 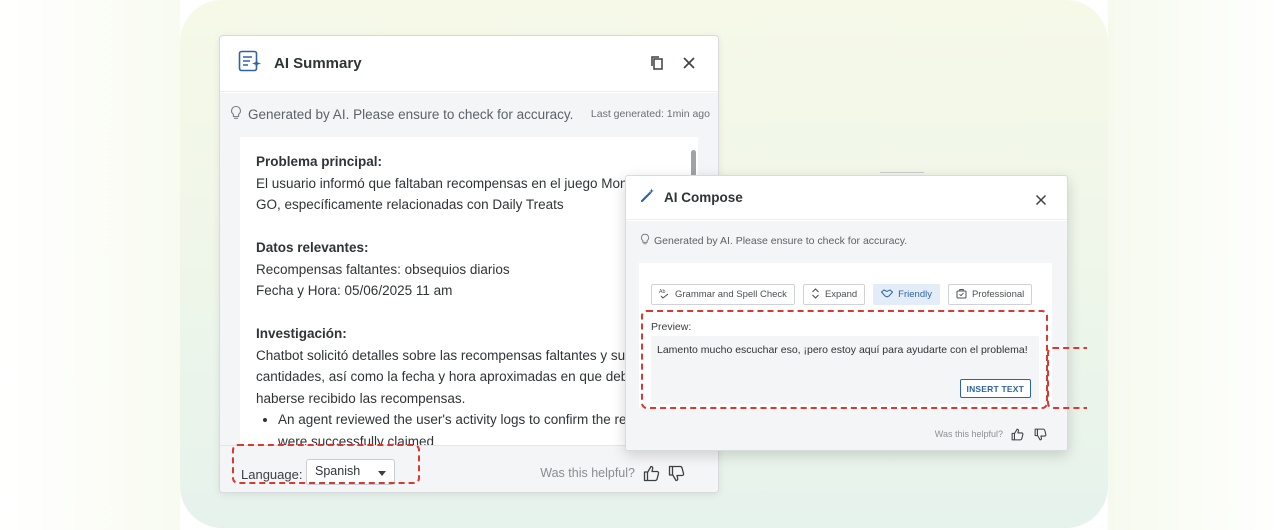 What do you see at coordinates (647, 198) in the screenshot?
I see `magic-pen-icon` at bounding box center [647, 198].